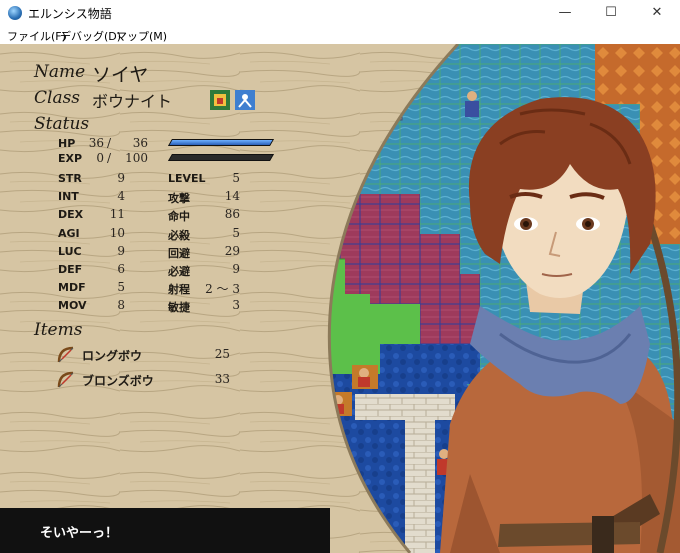  I want to click on menu-file: ファイル(F), so click(36, 36).